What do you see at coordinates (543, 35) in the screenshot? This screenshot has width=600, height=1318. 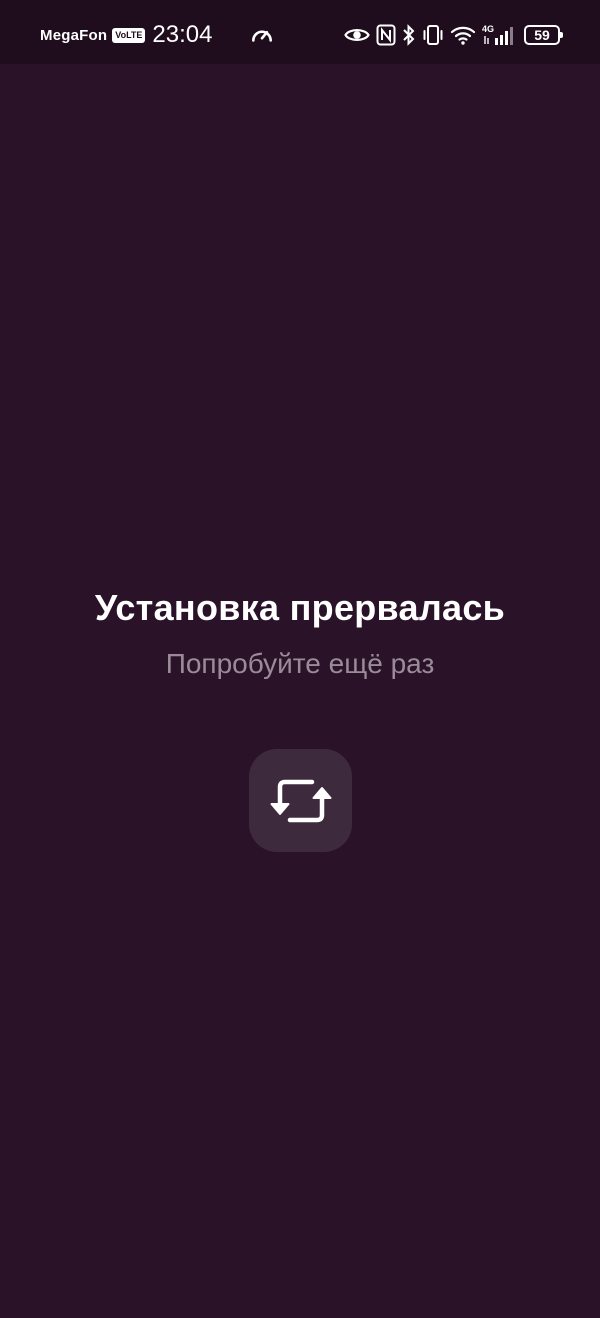 I see `battery-icon: 59` at bounding box center [543, 35].